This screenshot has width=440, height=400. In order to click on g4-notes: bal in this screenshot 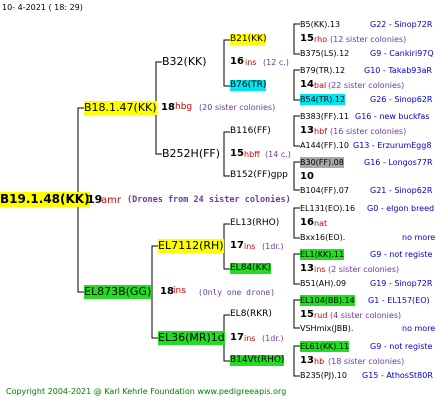, I will do `click(320, 85)`.